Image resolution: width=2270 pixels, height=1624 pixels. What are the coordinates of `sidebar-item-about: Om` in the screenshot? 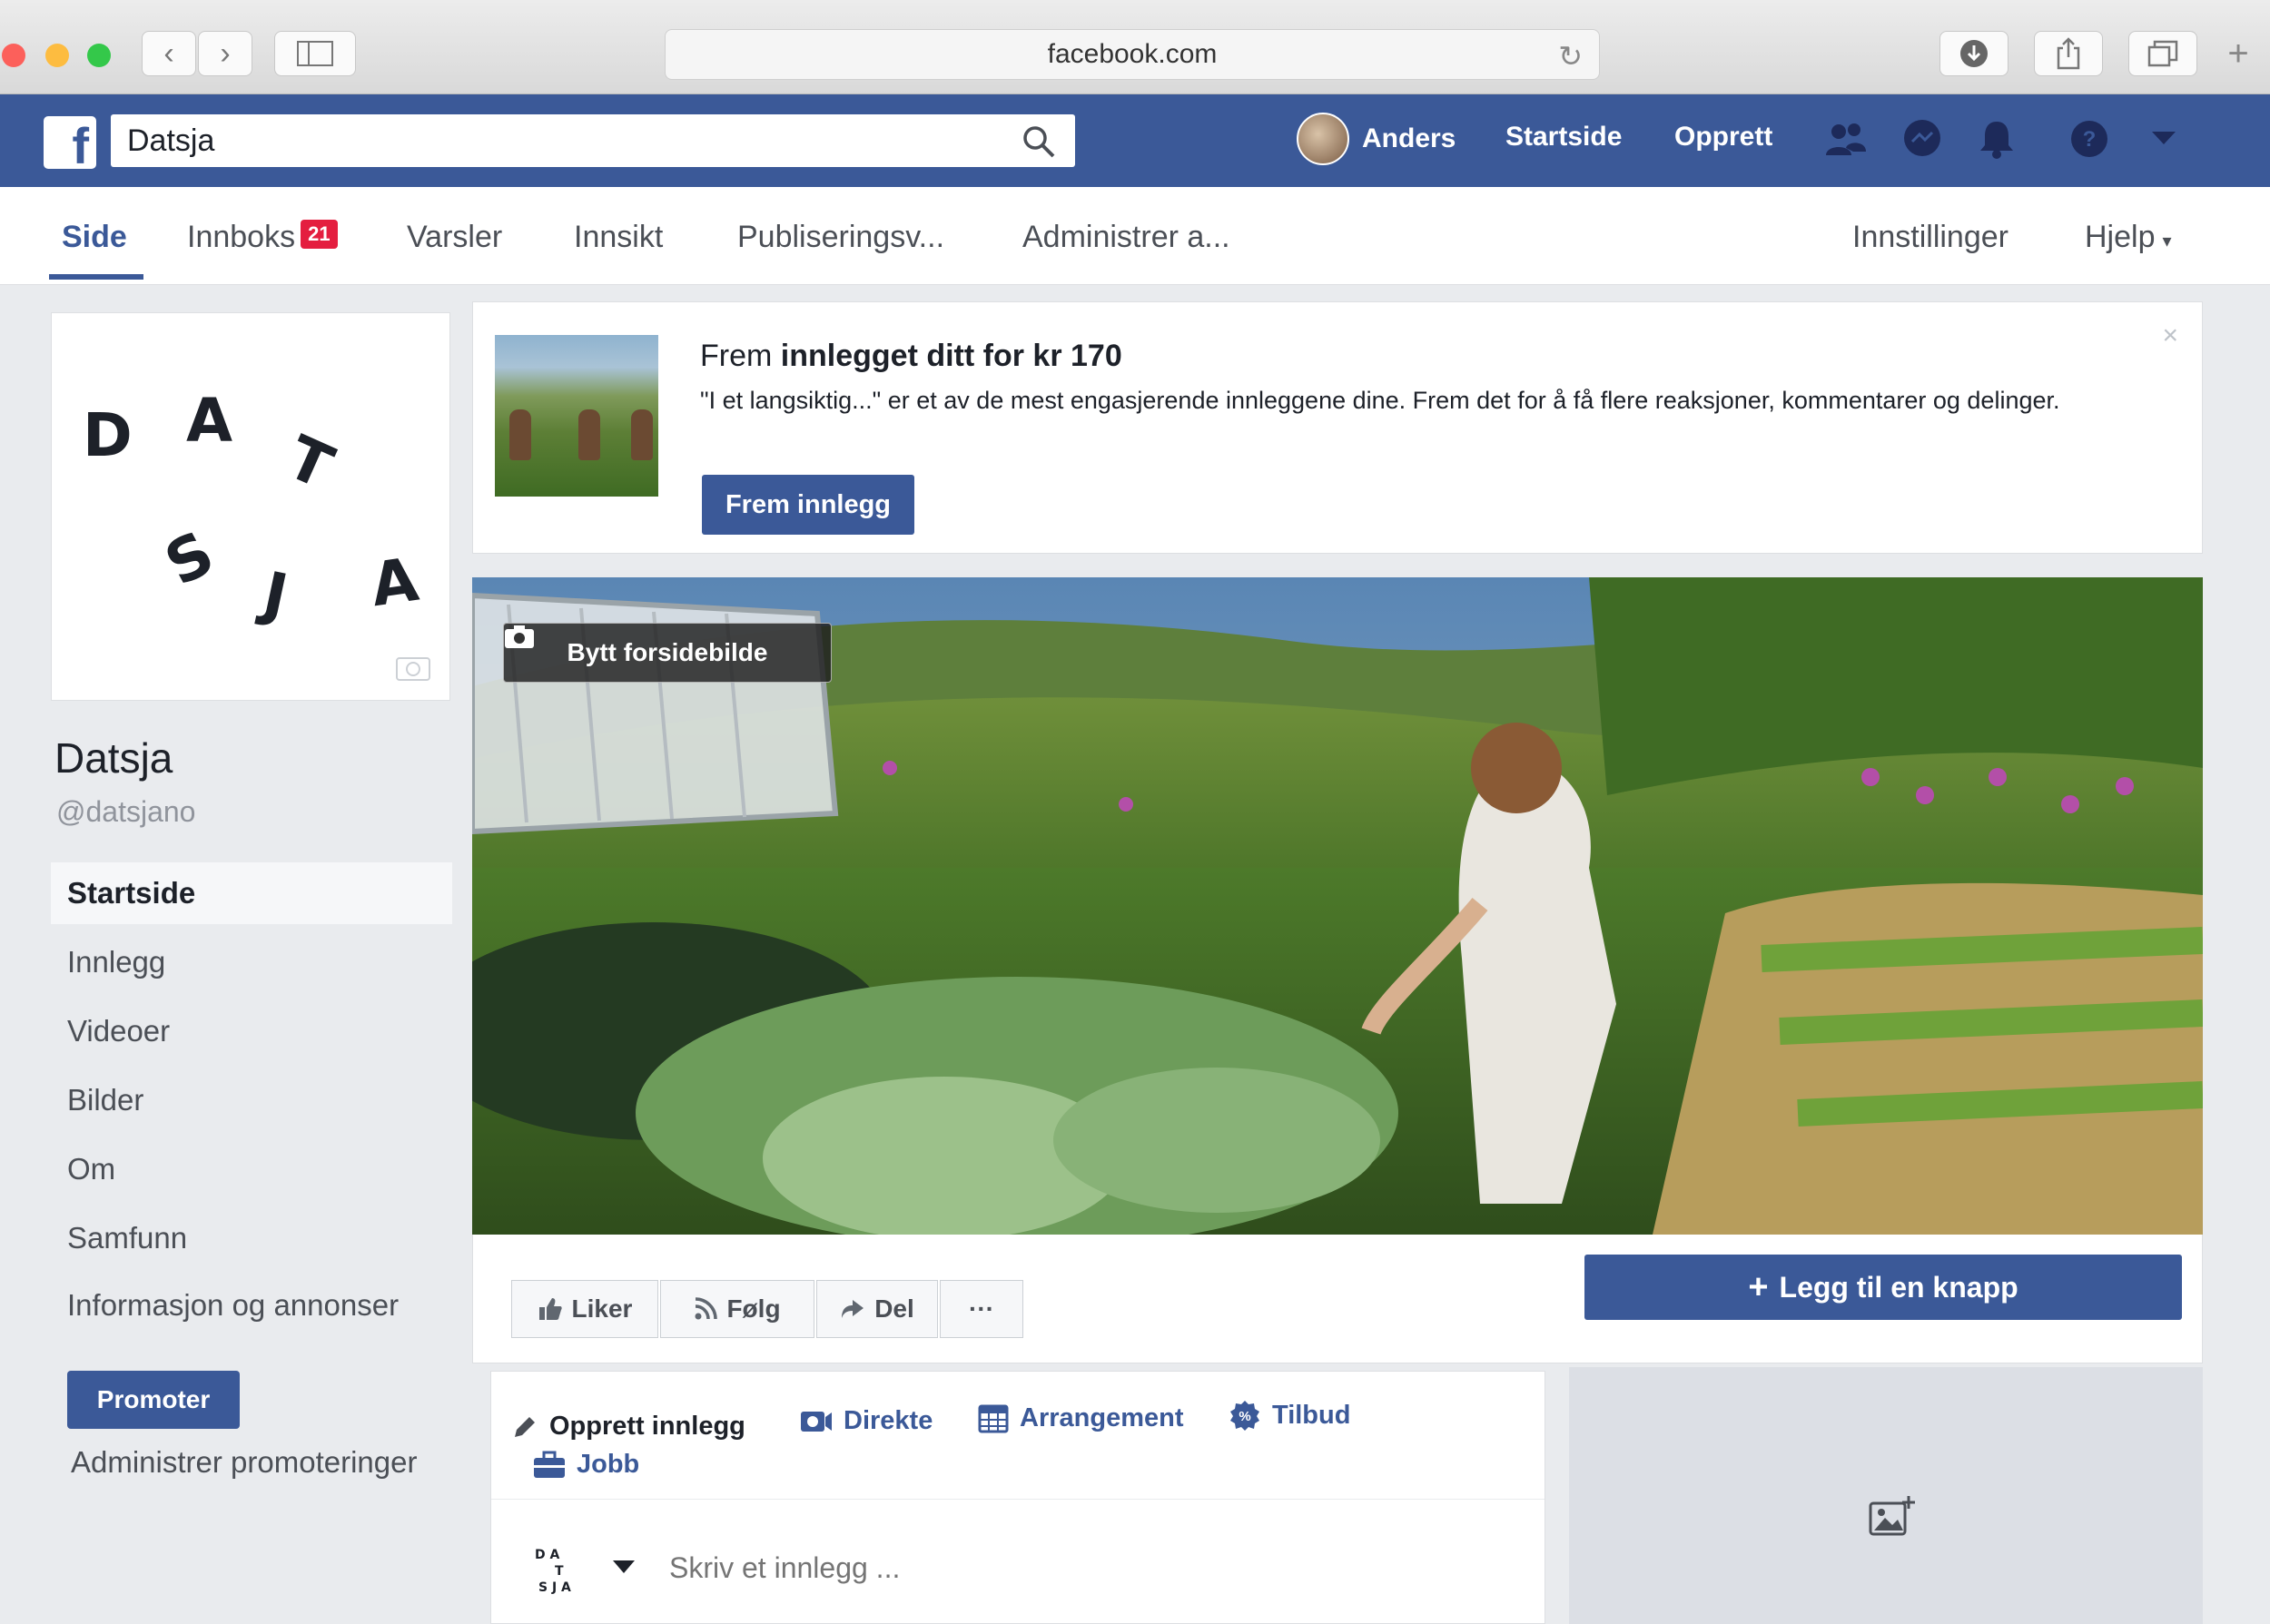 It's located at (251, 1169).